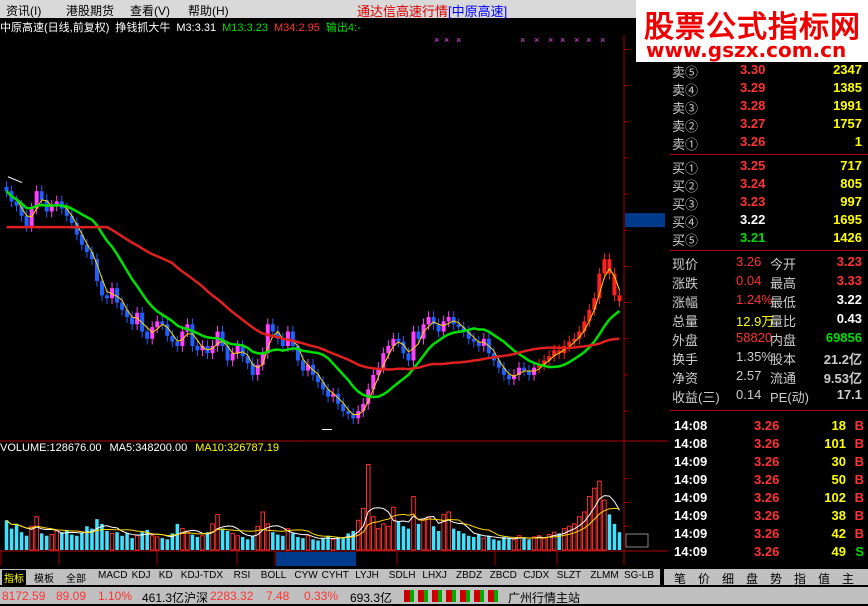 The width and height of the screenshot is (868, 606). Describe the element at coordinates (769, 125) in the screenshot. I see `quote-row: 卖② 3.27 1757` at that location.